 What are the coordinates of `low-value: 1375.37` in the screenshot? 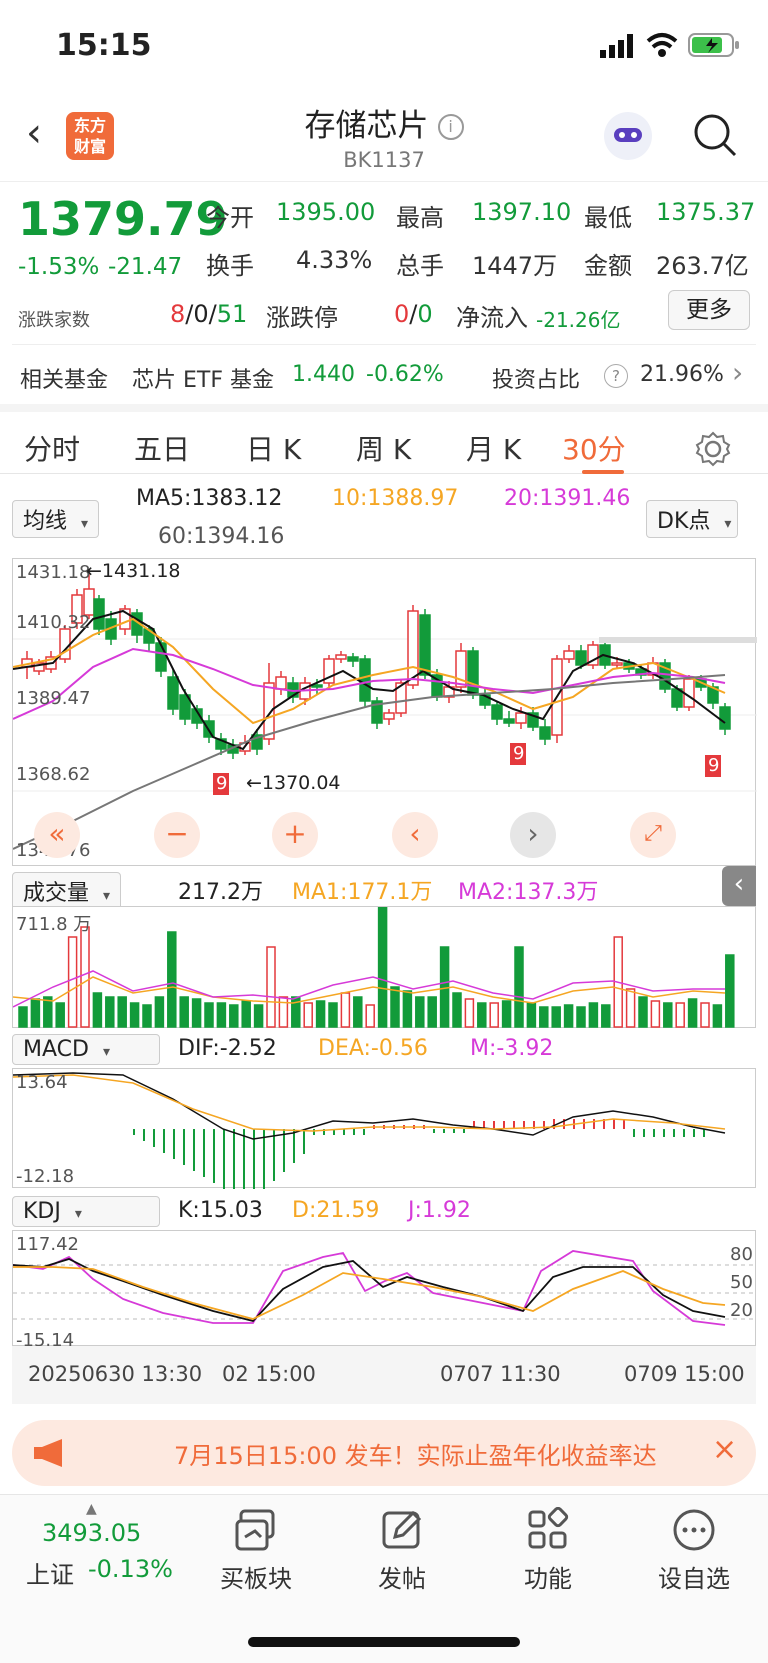 It's located at (706, 212).